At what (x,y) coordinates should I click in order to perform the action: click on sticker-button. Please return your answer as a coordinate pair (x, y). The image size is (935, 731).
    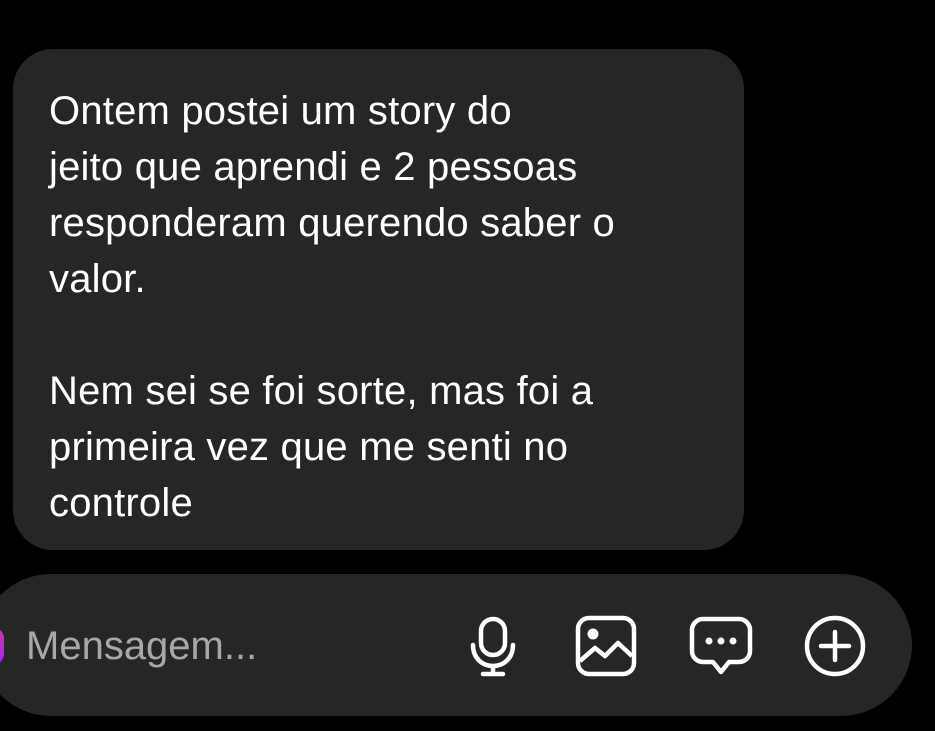
    Looking at the image, I should click on (721, 646).